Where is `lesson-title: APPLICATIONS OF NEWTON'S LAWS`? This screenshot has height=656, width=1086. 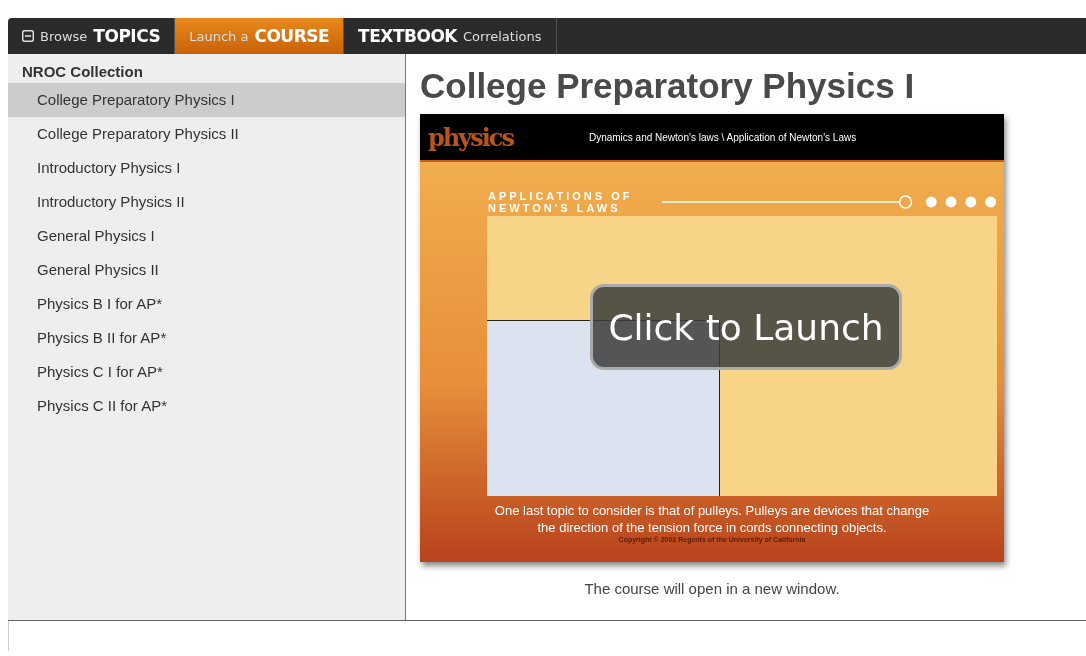
lesson-title: APPLICATIONS OF NEWTON'S LAWS is located at coordinates (561, 202).